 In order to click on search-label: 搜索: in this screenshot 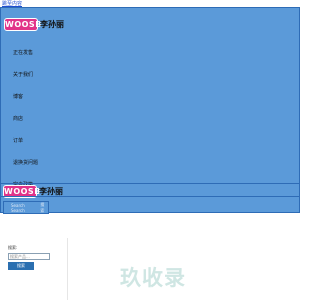, I will do `click(13, 247)`.